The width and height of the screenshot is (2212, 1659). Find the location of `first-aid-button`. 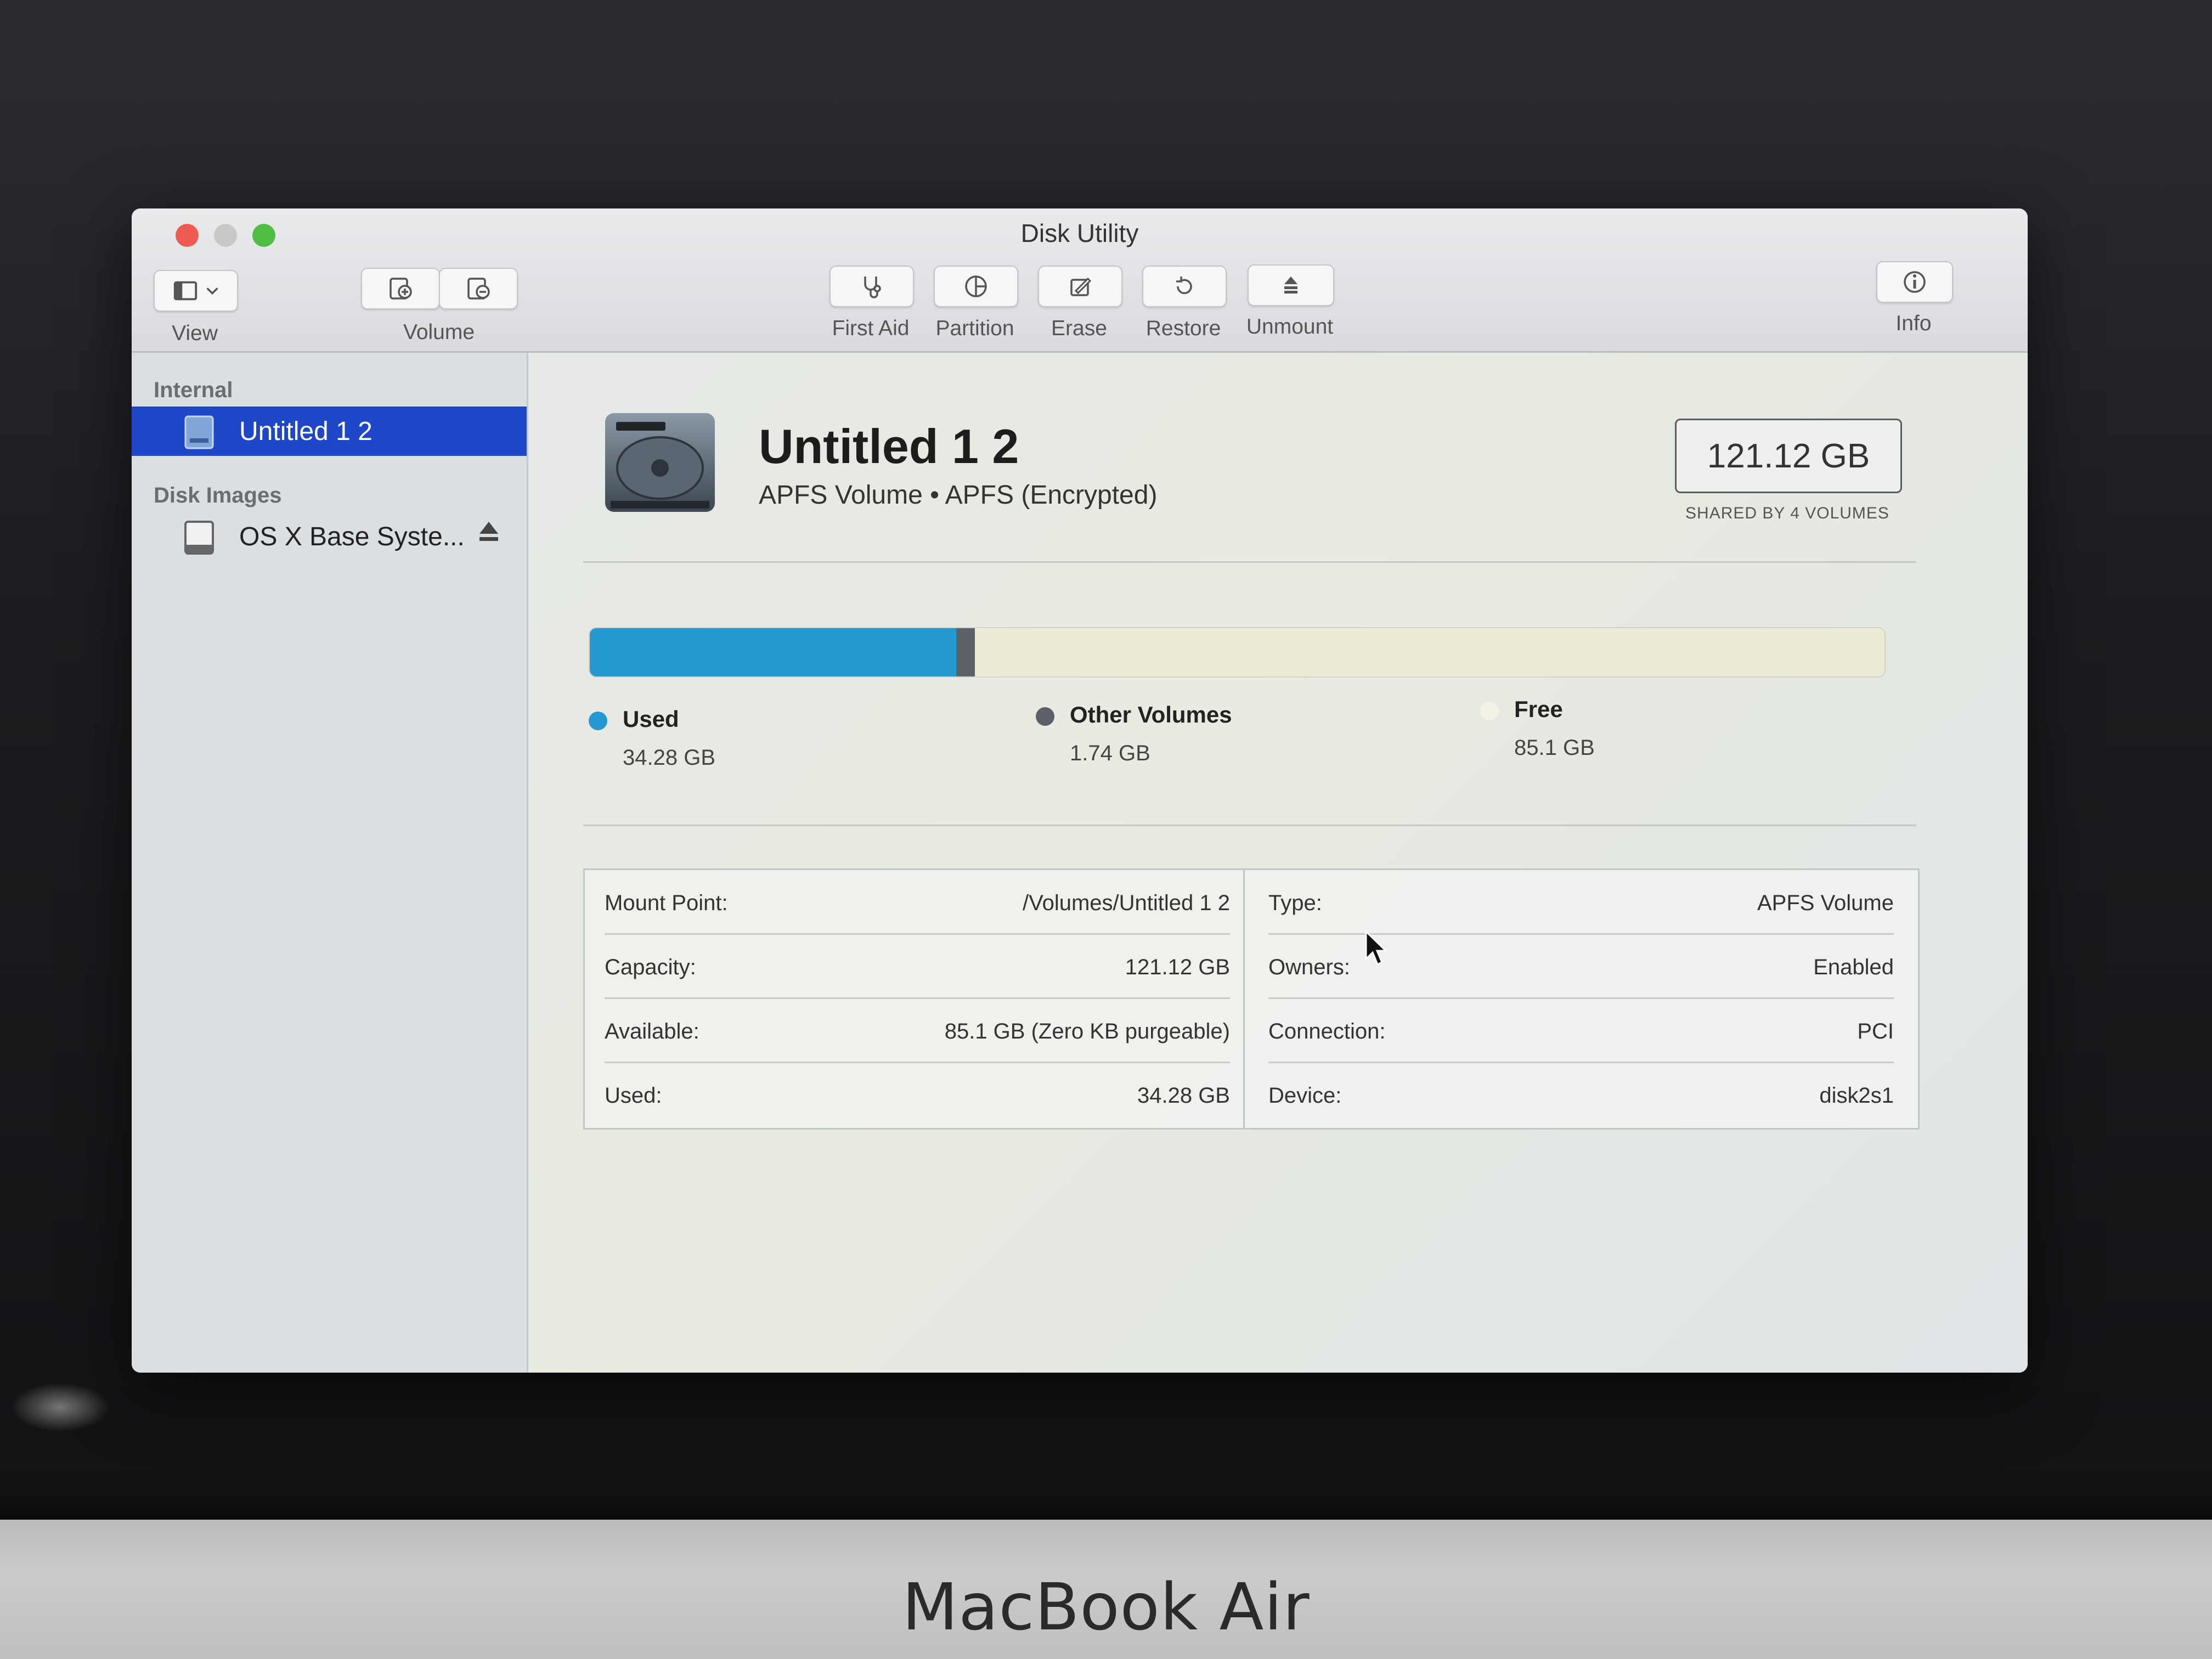

first-aid-button is located at coordinates (872, 287).